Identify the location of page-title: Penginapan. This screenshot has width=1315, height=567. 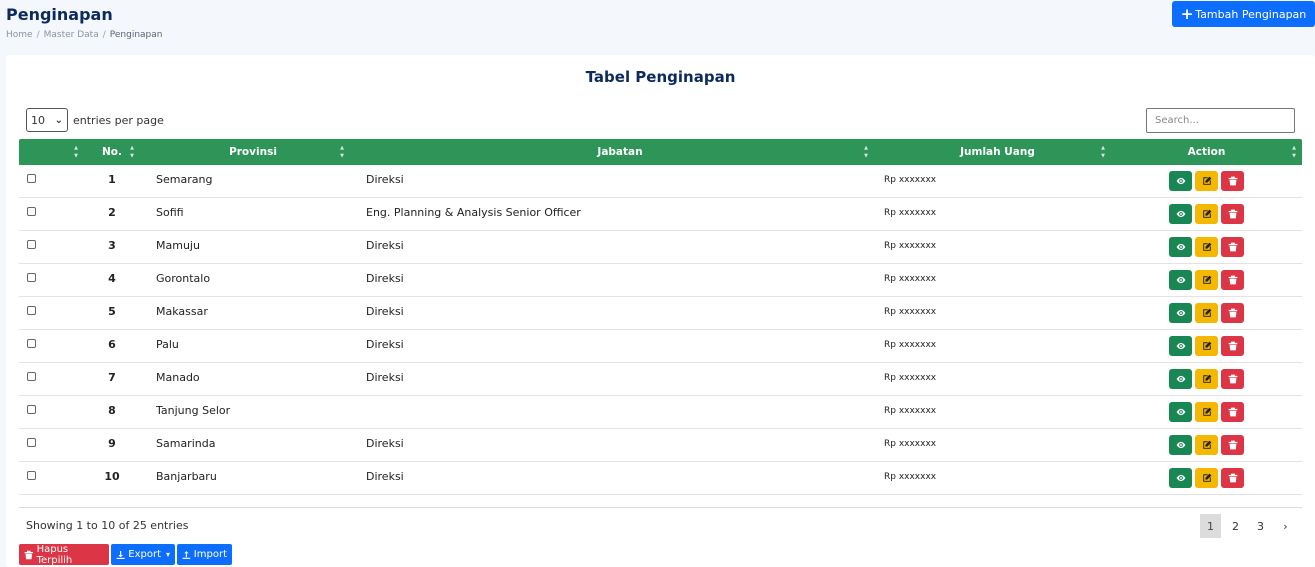
(59, 14).